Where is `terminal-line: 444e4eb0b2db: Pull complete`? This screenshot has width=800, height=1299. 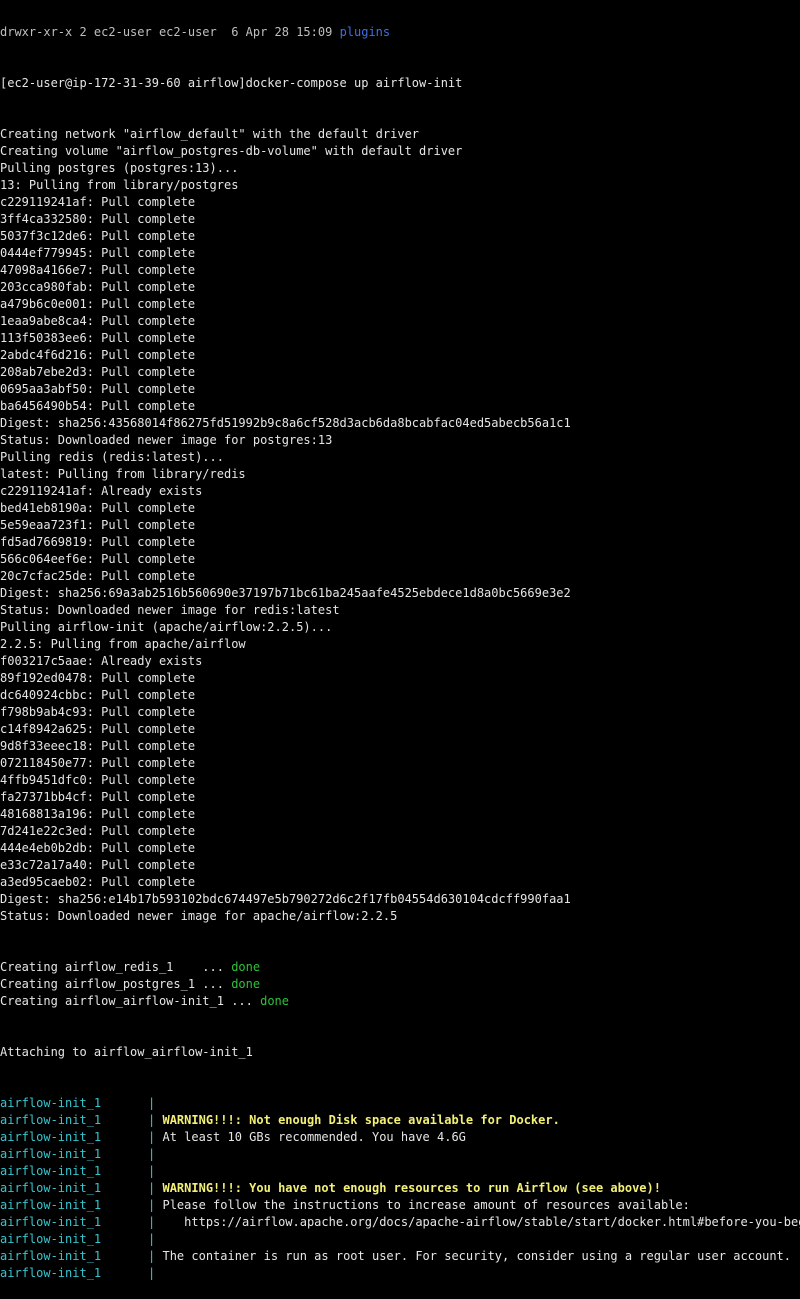 terminal-line: 444e4eb0b2db: Pull complete is located at coordinates (98, 848).